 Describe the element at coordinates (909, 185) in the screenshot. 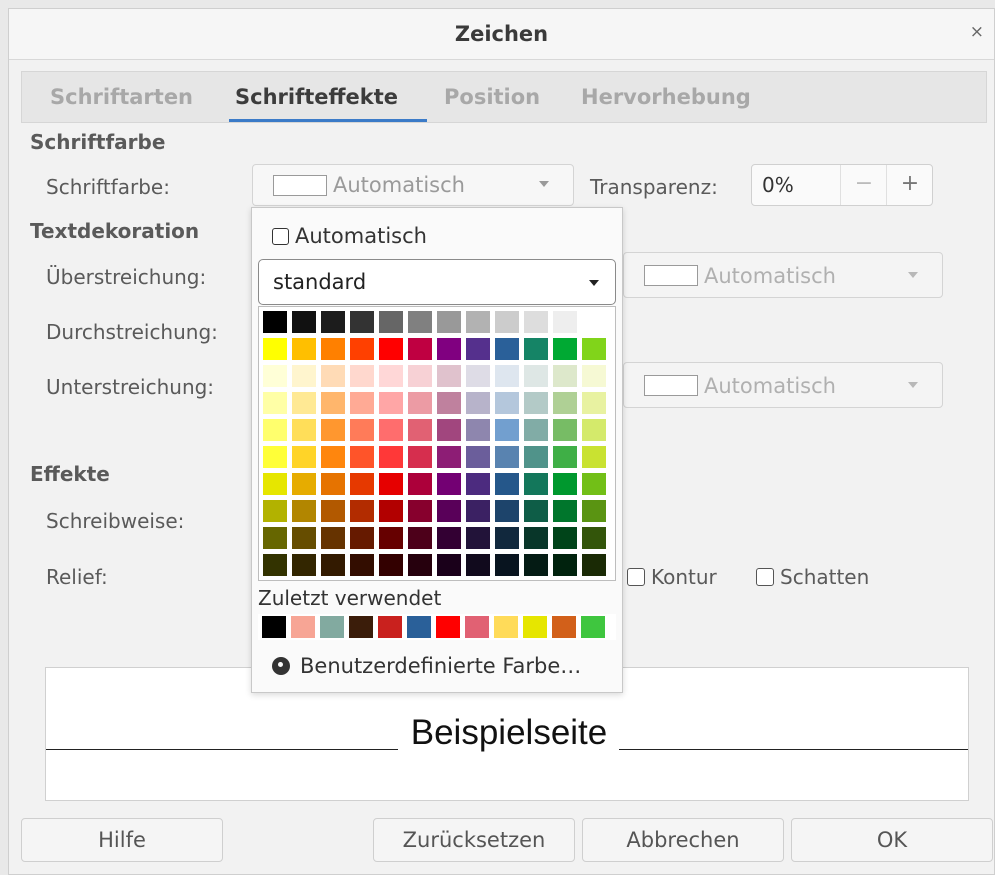

I see `increment-button: +` at that location.